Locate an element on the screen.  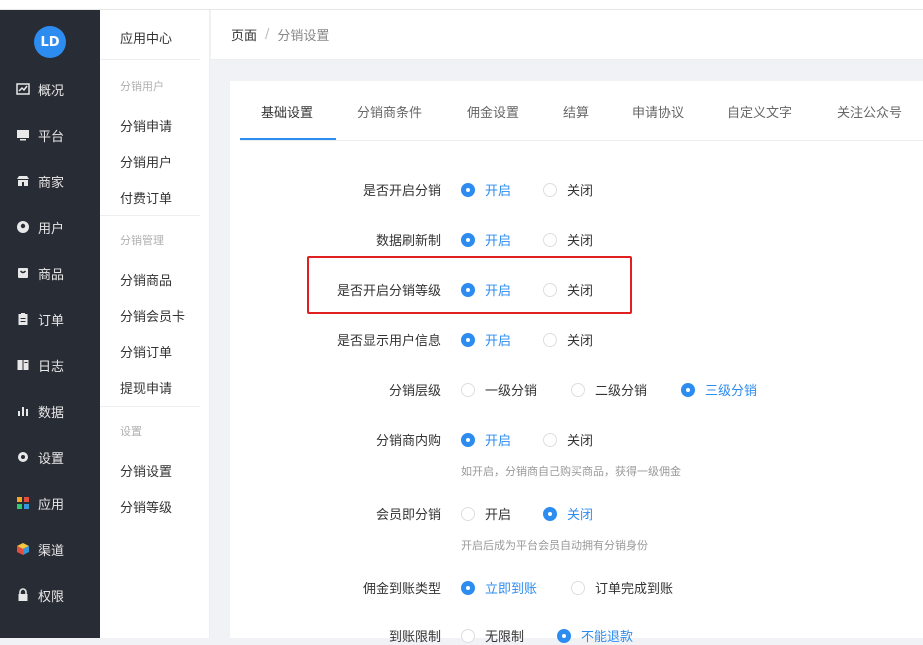
radio-label: 一级分销 is located at coordinates (511, 391).